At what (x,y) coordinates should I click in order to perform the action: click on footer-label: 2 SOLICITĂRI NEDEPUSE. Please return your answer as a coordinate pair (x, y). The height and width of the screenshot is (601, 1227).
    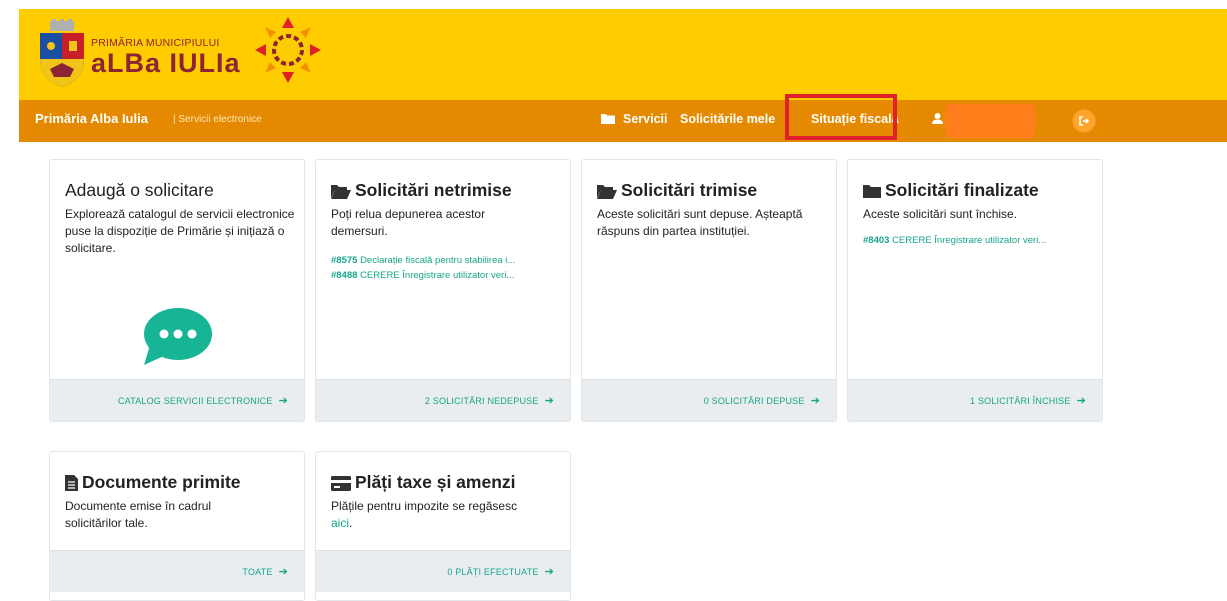
    Looking at the image, I should click on (481, 400).